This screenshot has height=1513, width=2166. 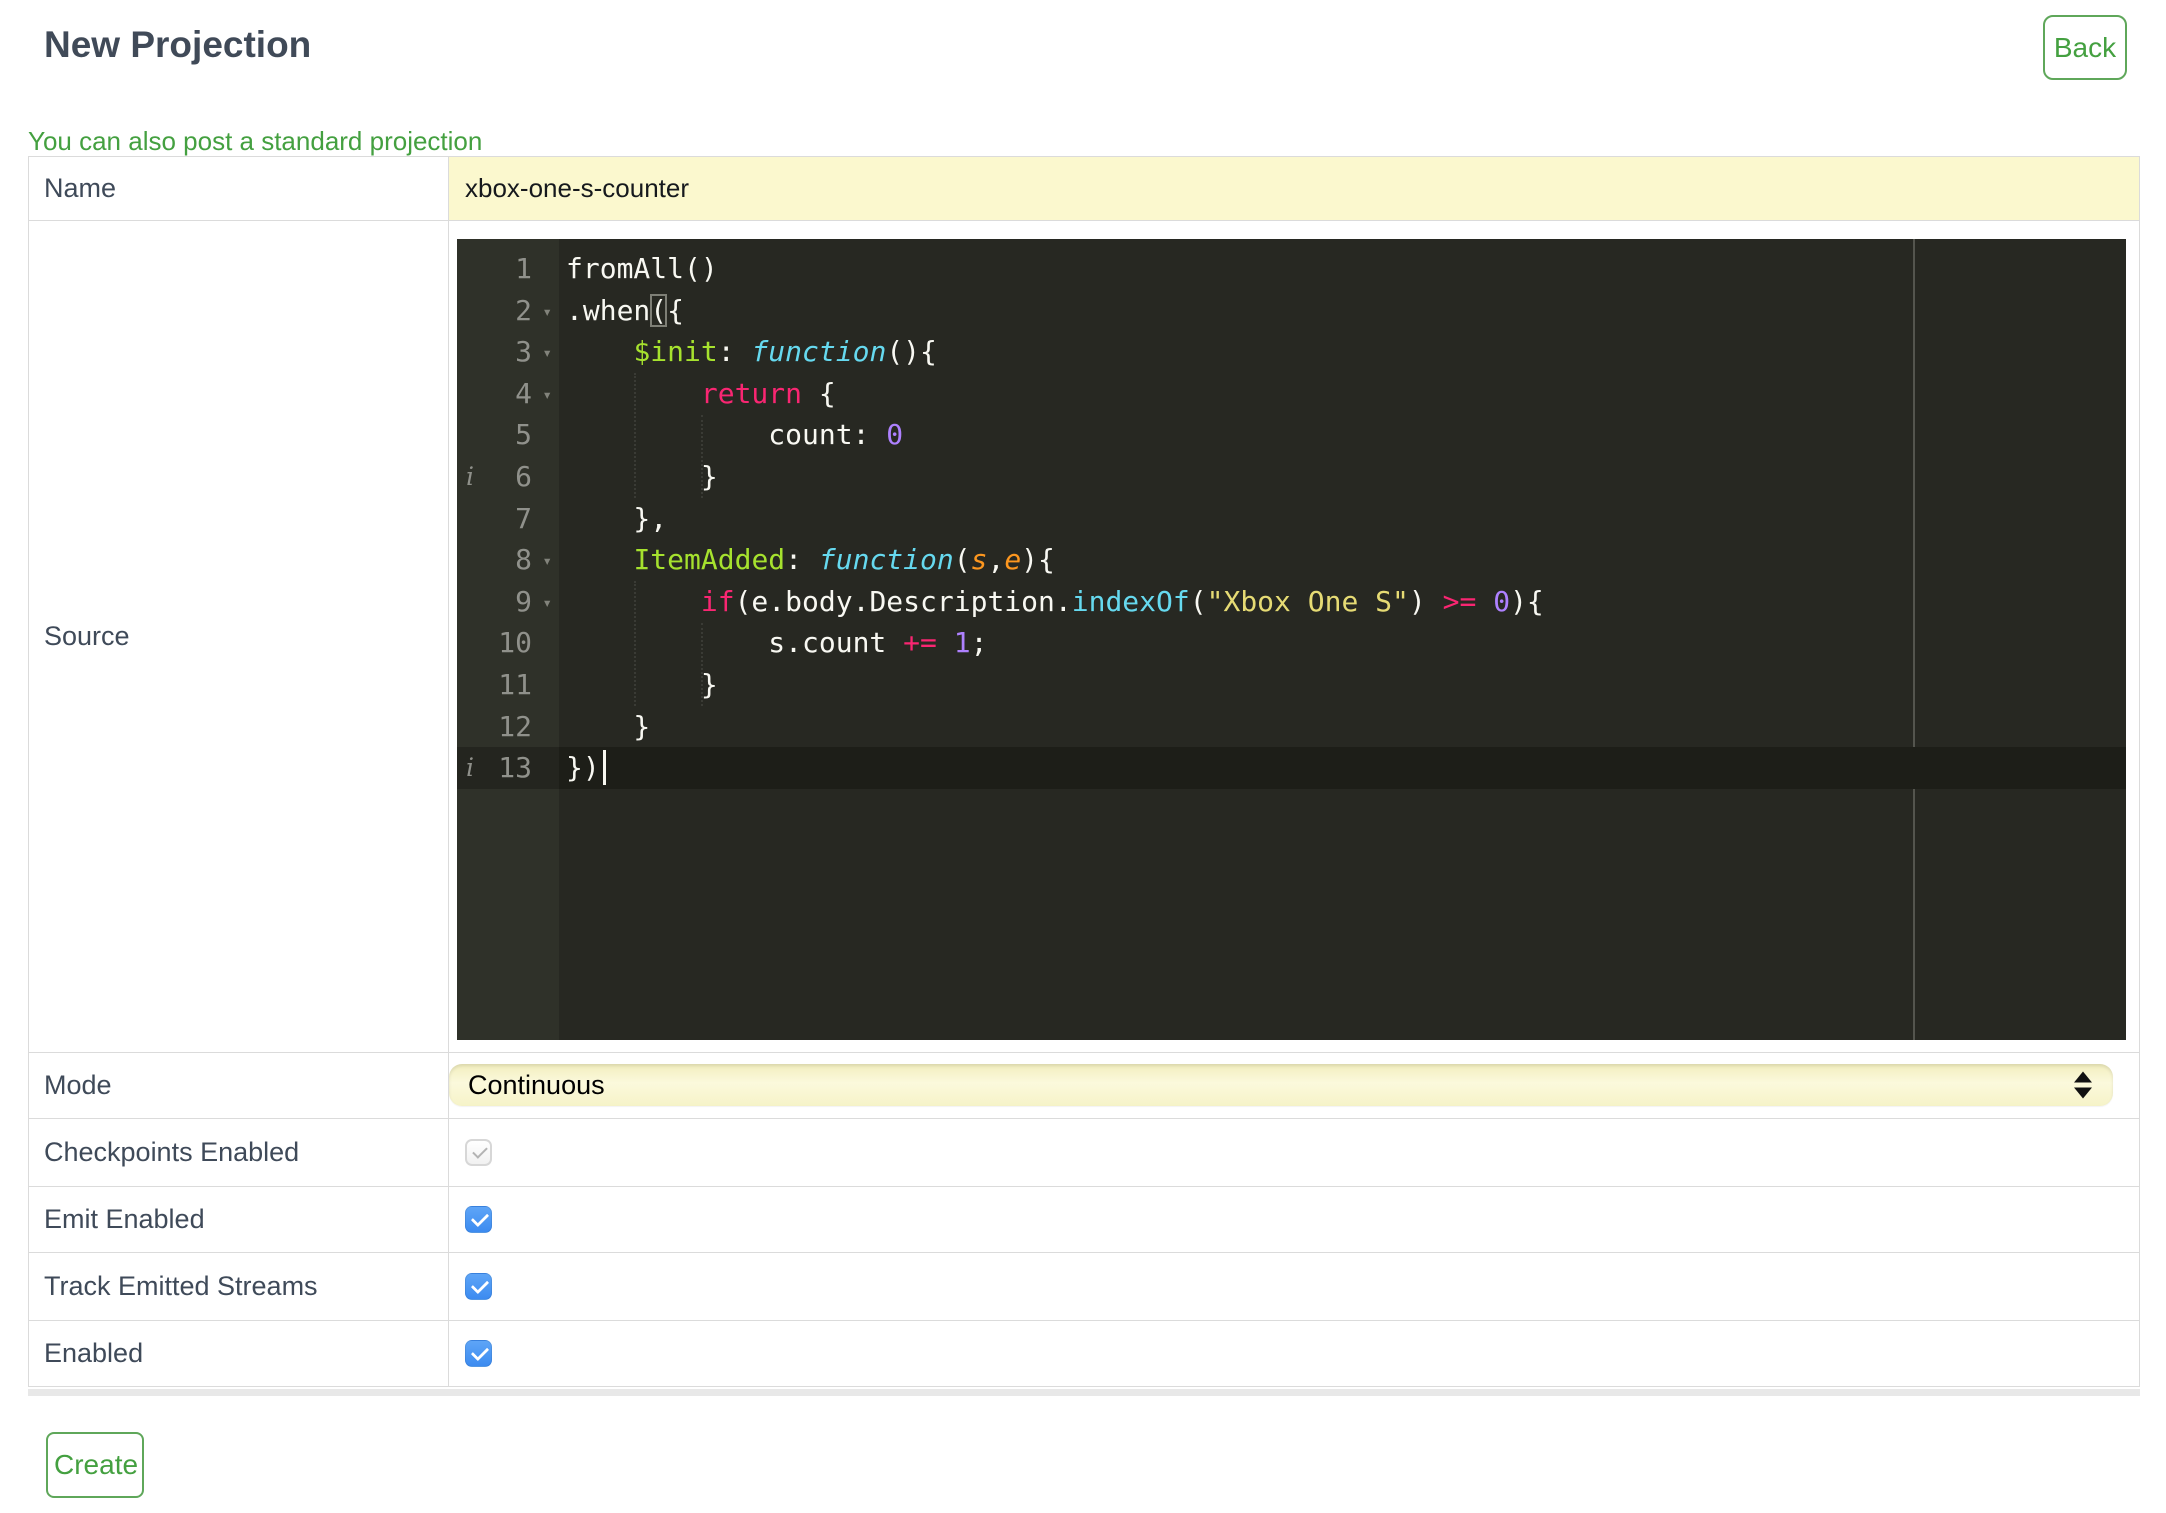 What do you see at coordinates (1342, 435) in the screenshot?
I see `code-line: count: 0` at bounding box center [1342, 435].